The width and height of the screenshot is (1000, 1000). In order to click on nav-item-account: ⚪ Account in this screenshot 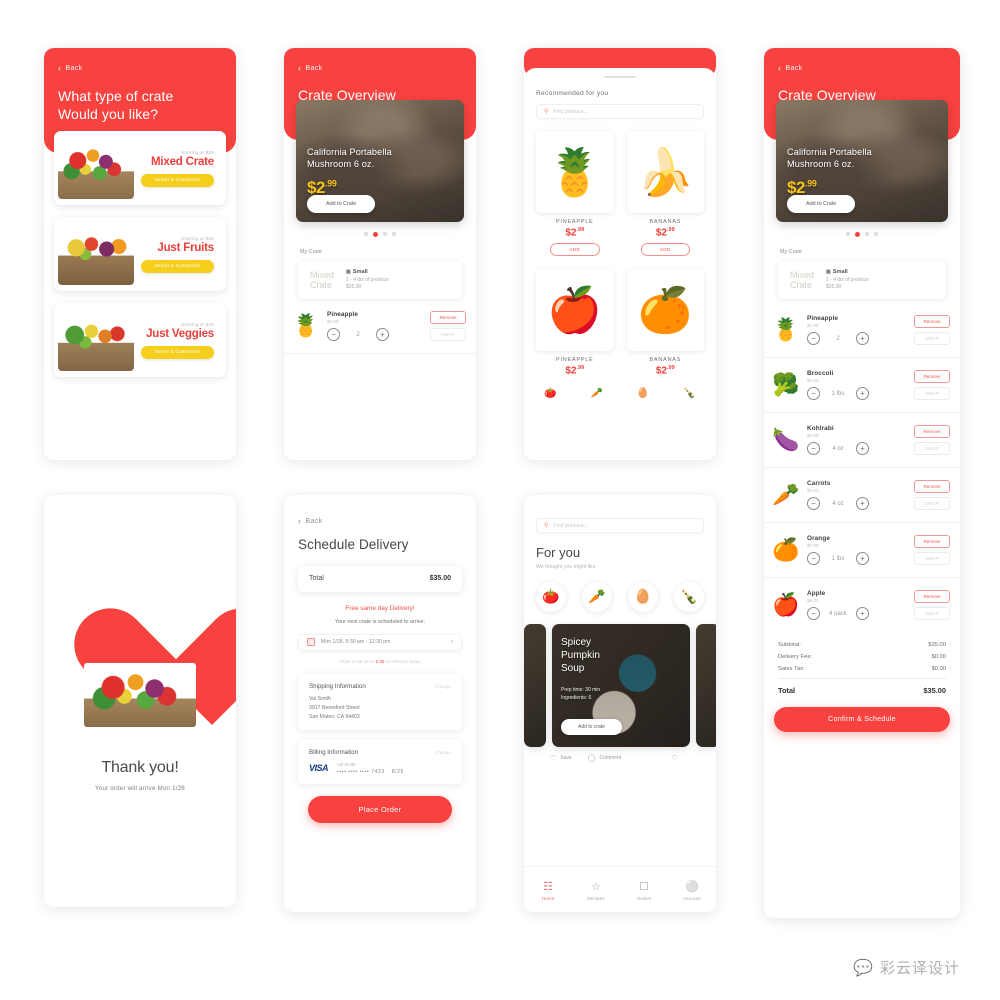, I will do `click(692, 891)`.